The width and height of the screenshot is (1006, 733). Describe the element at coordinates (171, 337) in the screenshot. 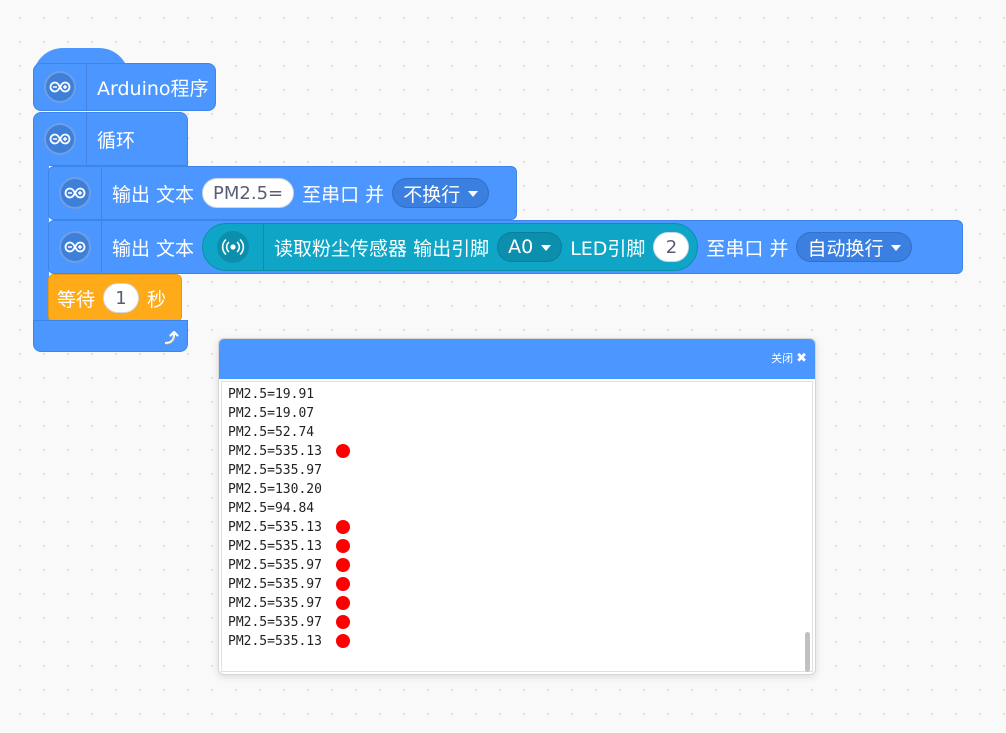

I see `loop-arrow-icon` at that location.